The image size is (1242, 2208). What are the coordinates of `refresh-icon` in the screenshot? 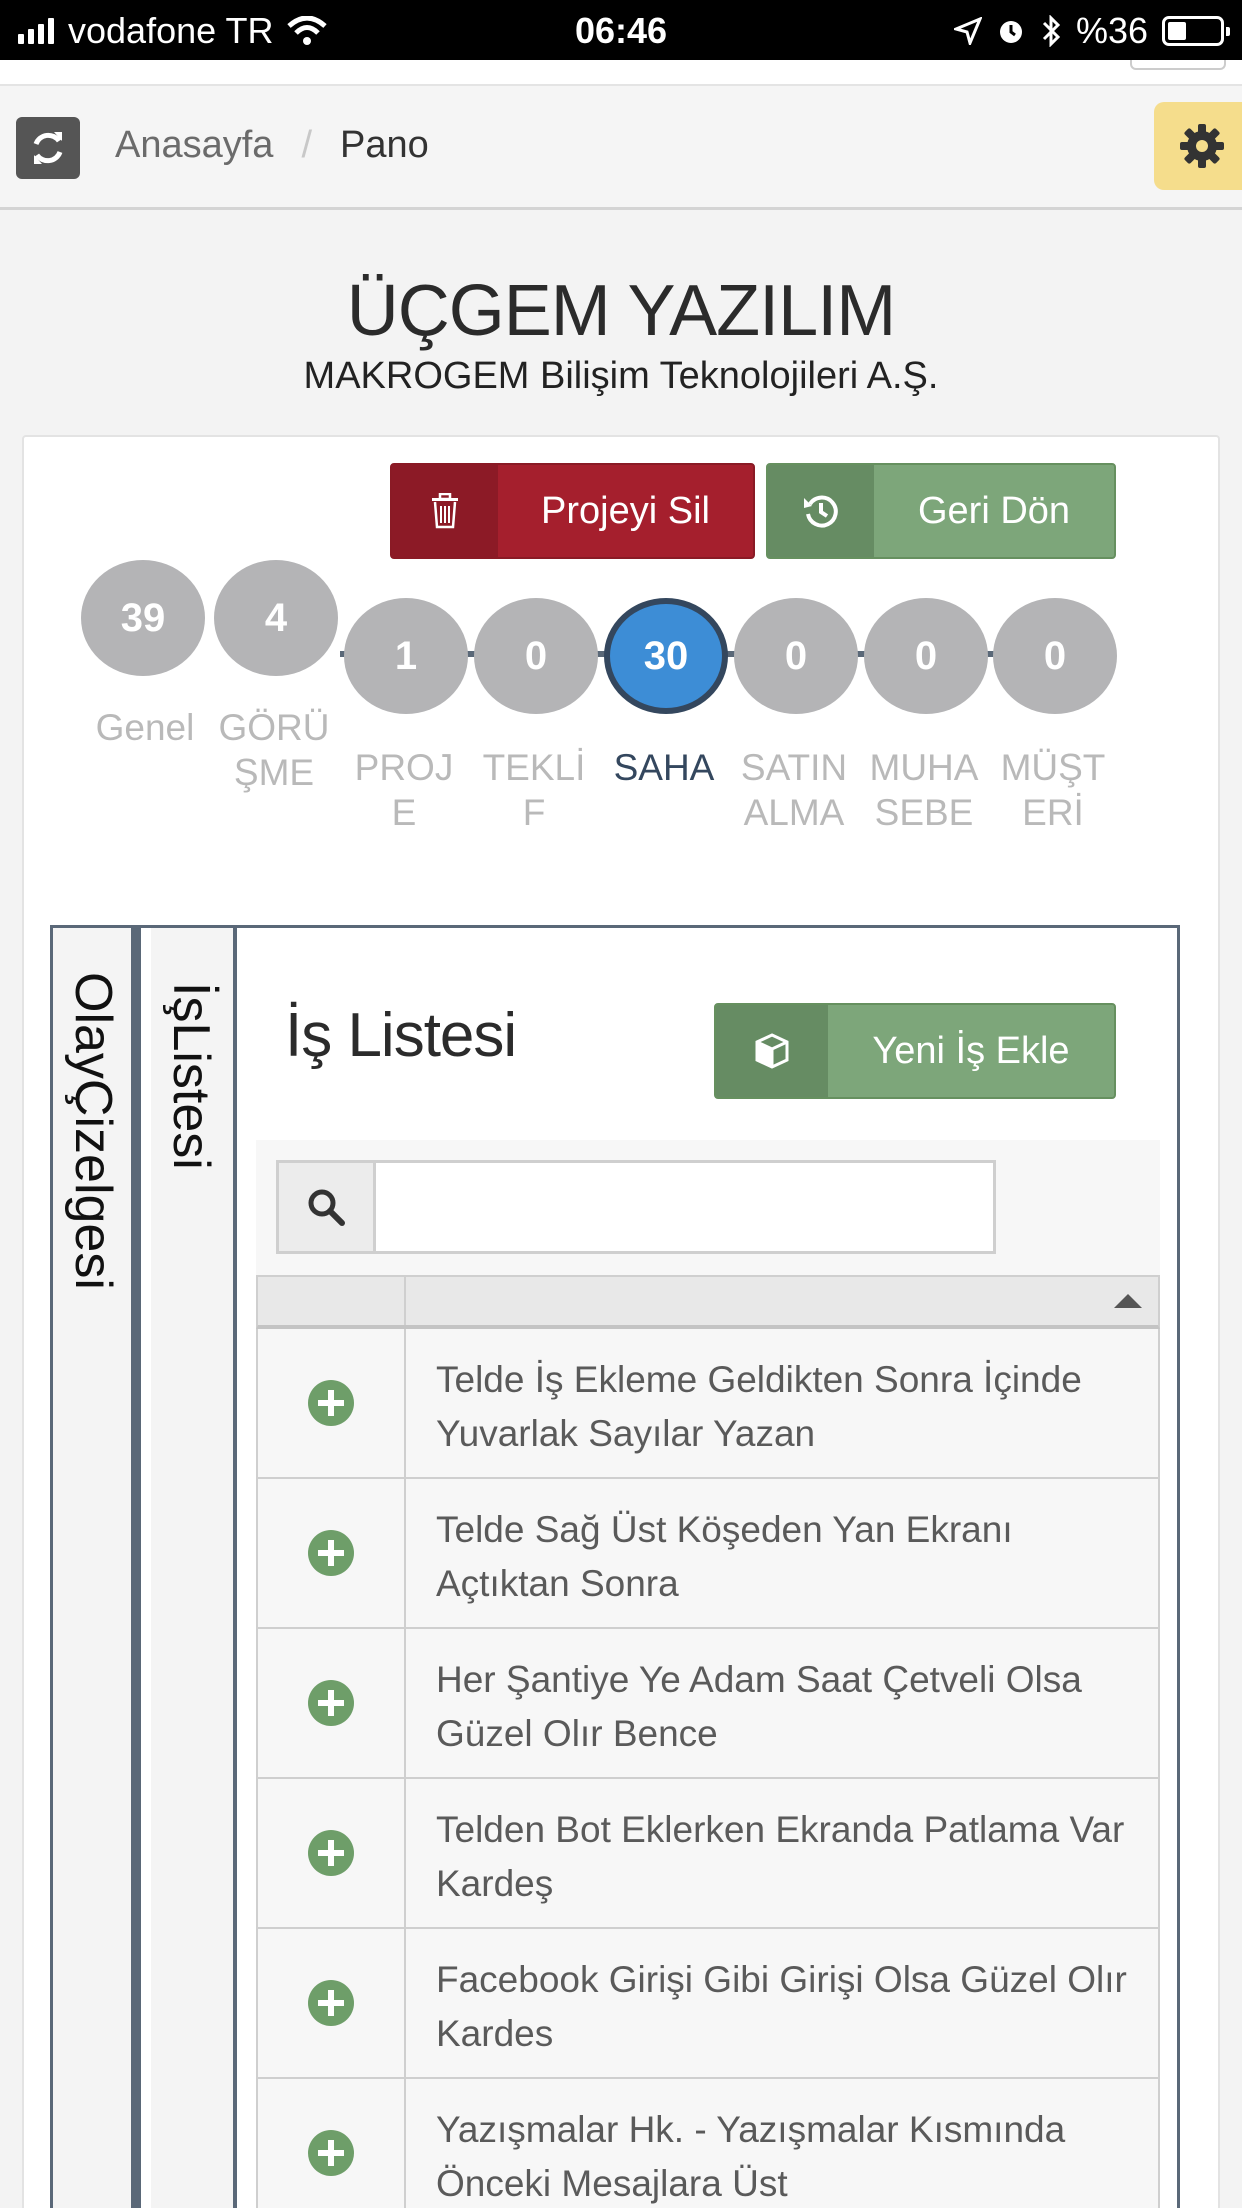 It's located at (48, 148).